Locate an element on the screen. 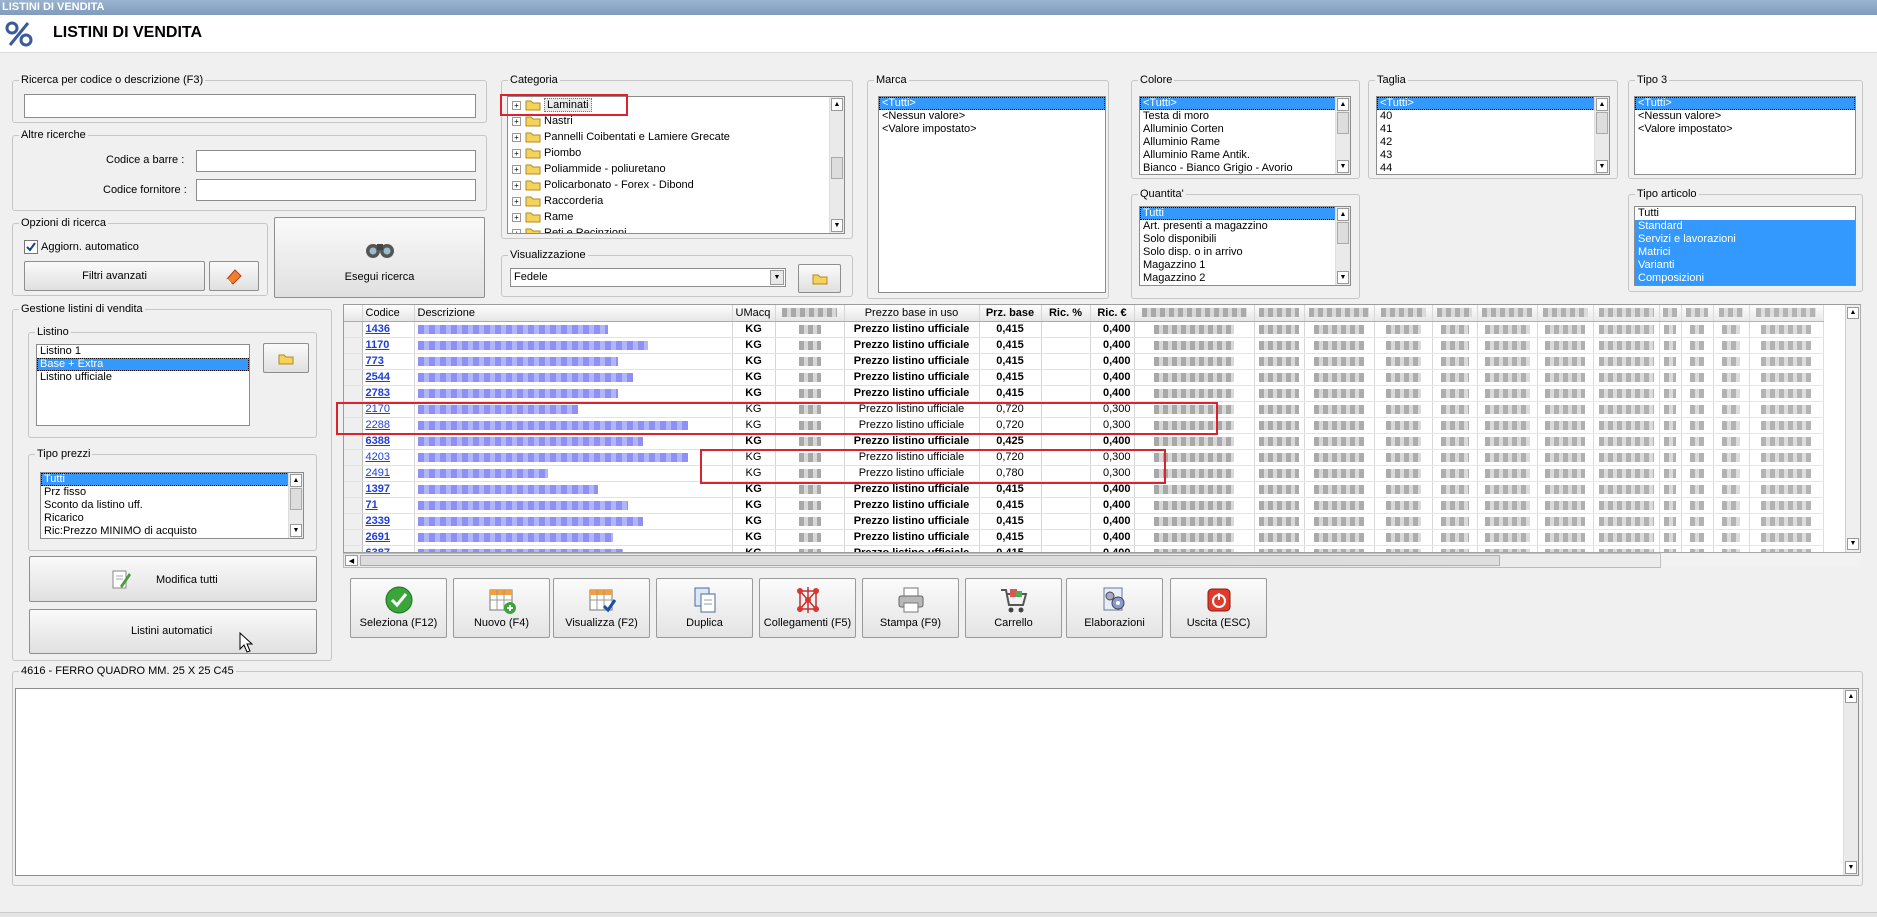 This screenshot has width=1877, height=917. listino-folder-button is located at coordinates (286, 358).